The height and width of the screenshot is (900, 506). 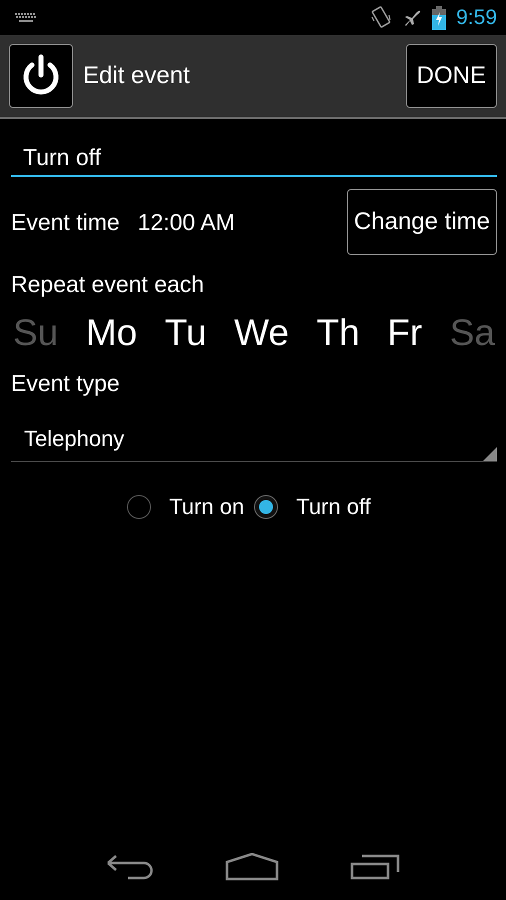 What do you see at coordinates (65, 222) in the screenshot?
I see `event-time-label: Event time` at bounding box center [65, 222].